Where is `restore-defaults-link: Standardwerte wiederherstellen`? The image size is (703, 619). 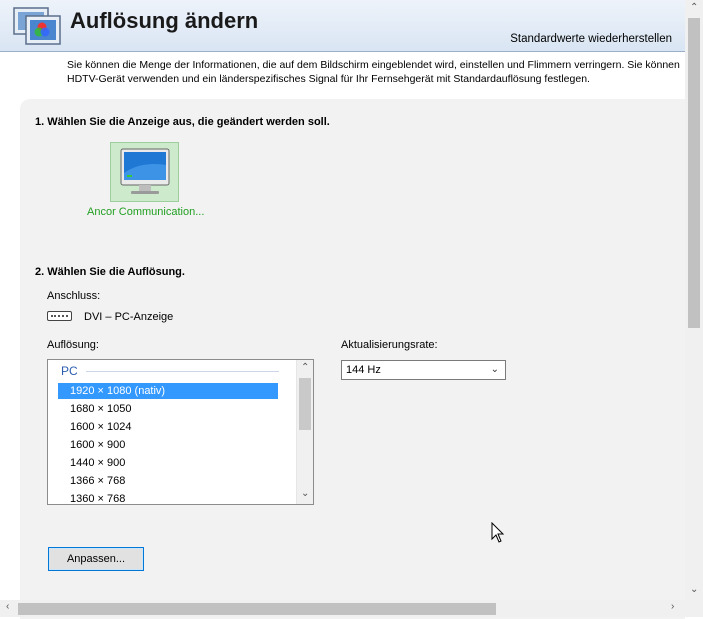 restore-defaults-link: Standardwerte wiederherstellen is located at coordinates (591, 39).